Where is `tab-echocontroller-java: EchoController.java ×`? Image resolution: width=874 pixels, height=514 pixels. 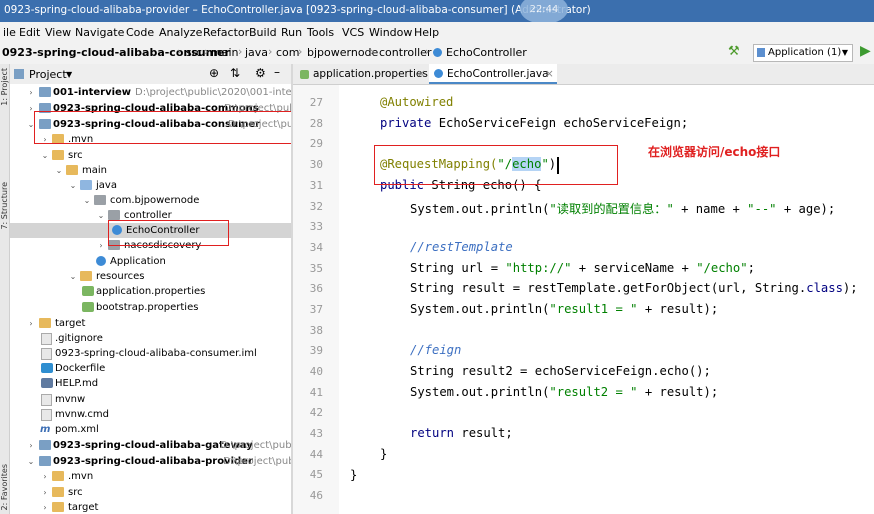 tab-echocontroller-java: EchoController.java × is located at coordinates (493, 74).